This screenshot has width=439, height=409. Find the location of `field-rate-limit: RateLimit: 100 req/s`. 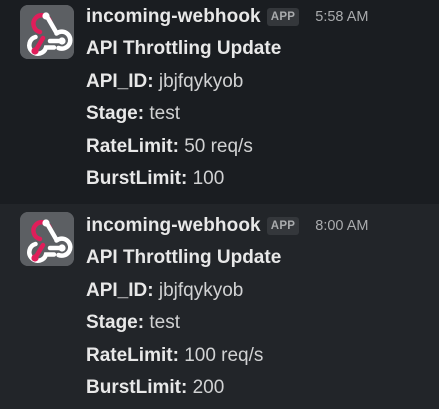

field-rate-limit: RateLimit: 100 req/s is located at coordinates (257, 356).